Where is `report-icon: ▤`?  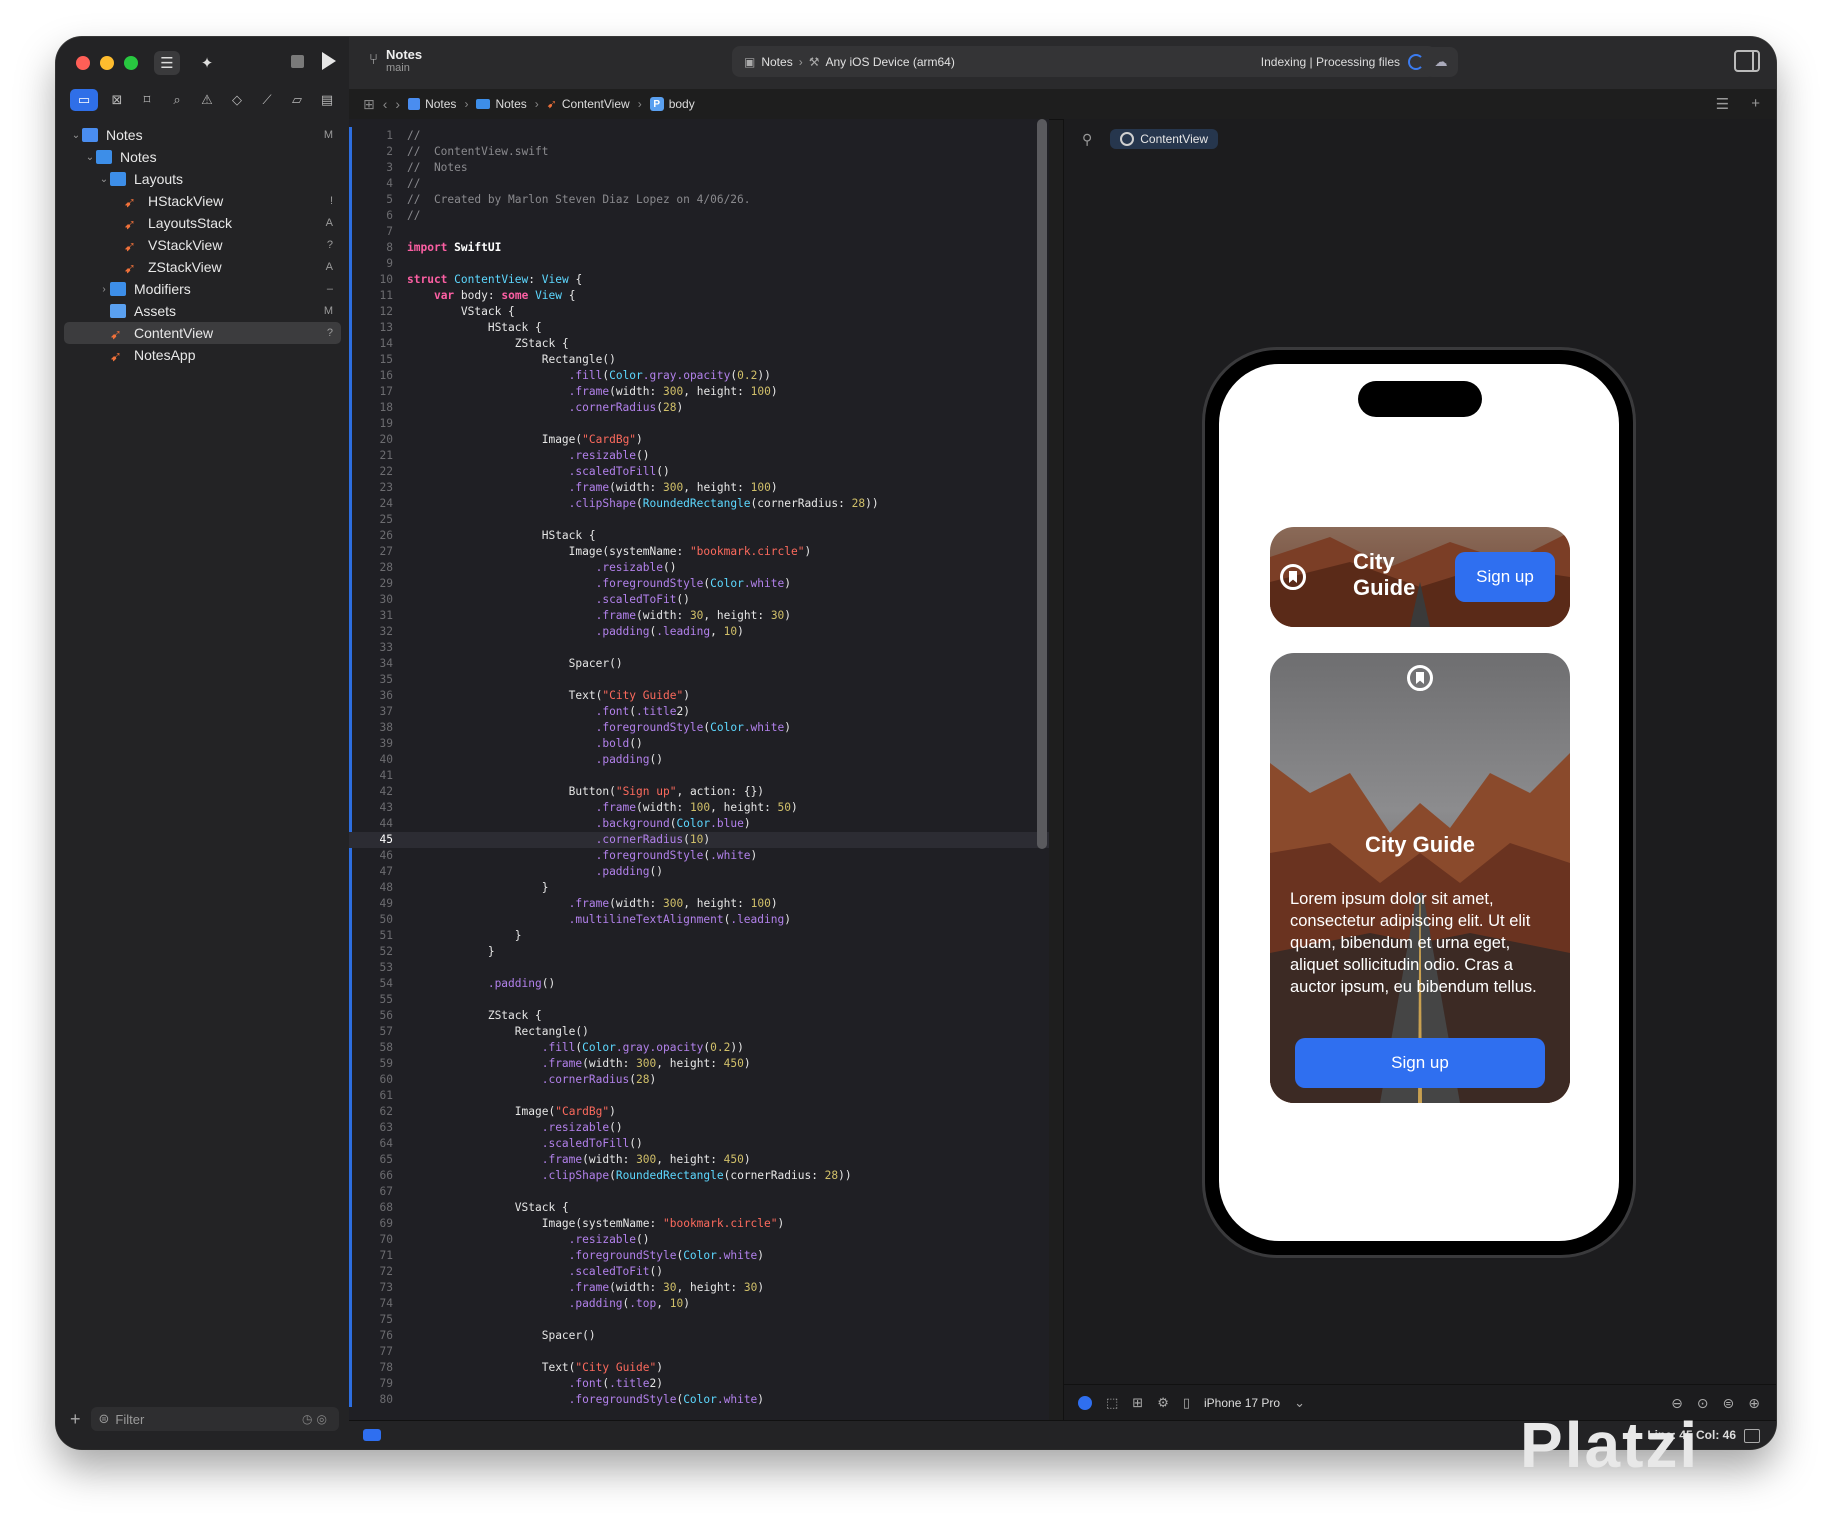 report-icon: ▤ is located at coordinates (327, 100).